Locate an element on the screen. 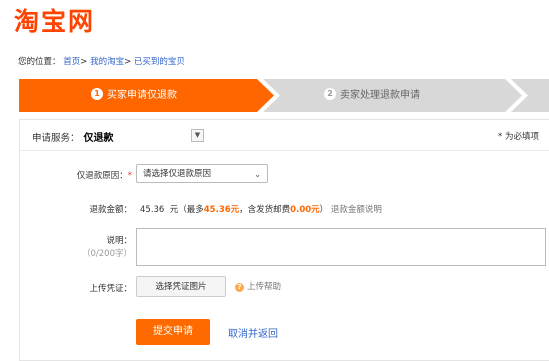 This screenshot has width=549, height=361. cancel-link: 取消并返回 is located at coordinates (253, 332).